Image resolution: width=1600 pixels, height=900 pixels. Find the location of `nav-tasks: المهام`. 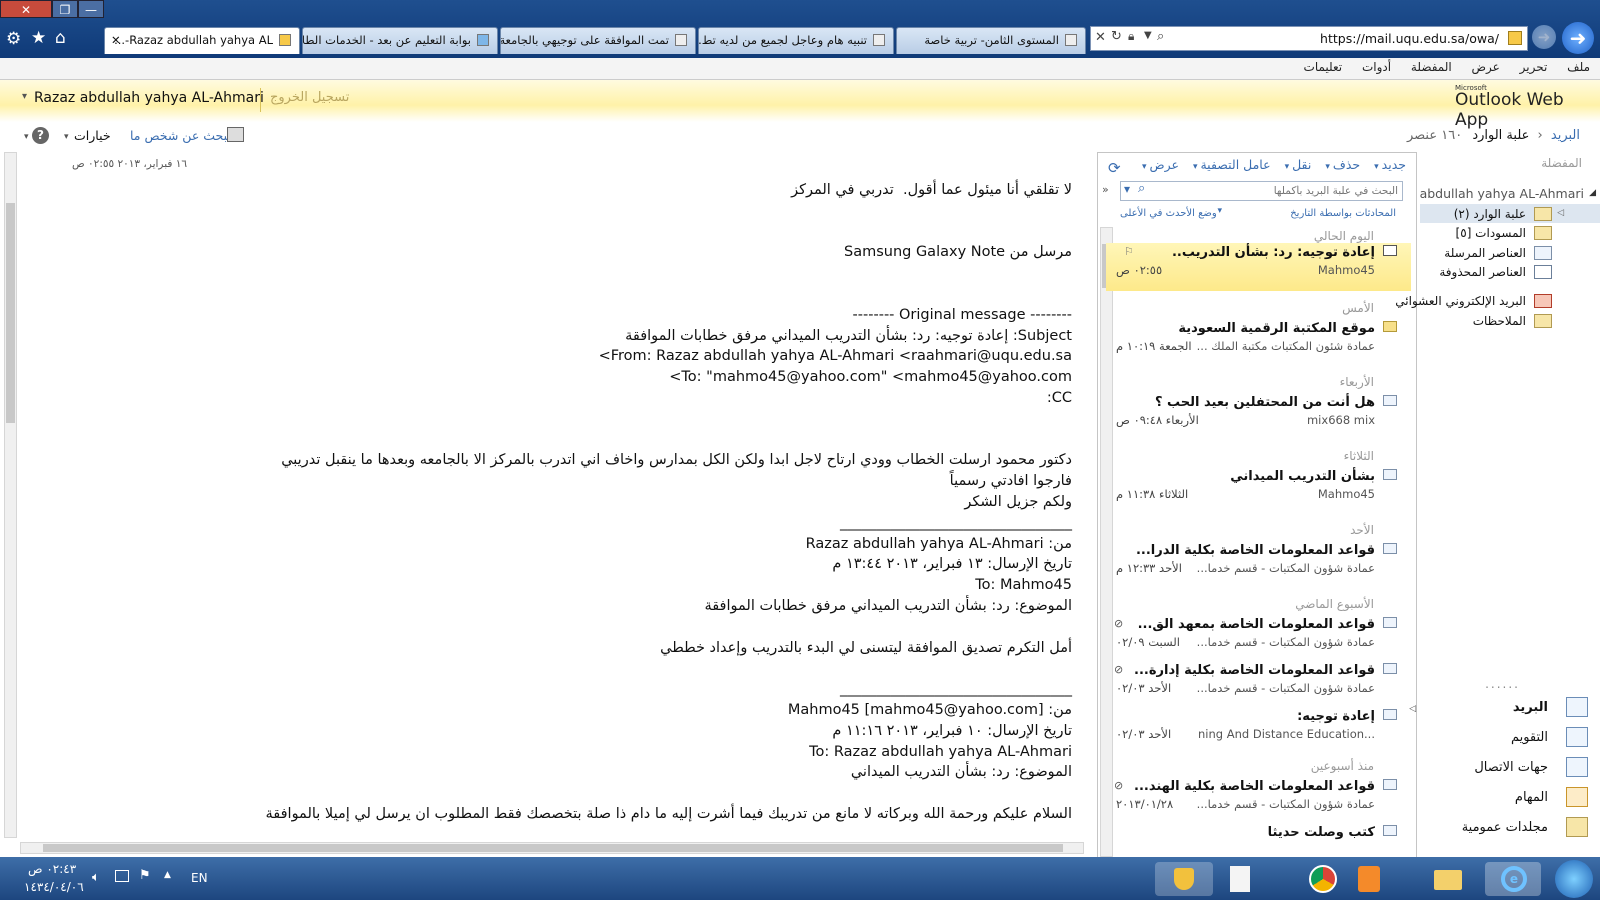

nav-tasks: المهام is located at coordinates (1531, 797).